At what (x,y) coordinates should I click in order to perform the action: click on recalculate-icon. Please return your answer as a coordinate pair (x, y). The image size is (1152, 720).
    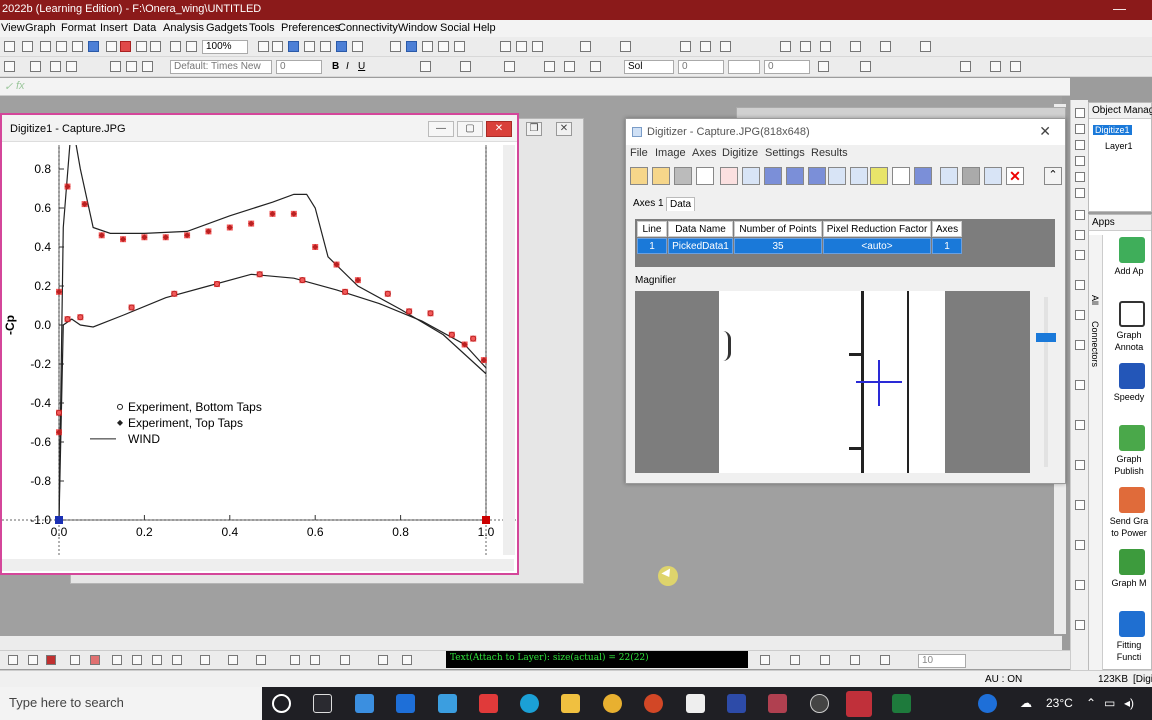
    Looking at the image, I should click on (125, 46).